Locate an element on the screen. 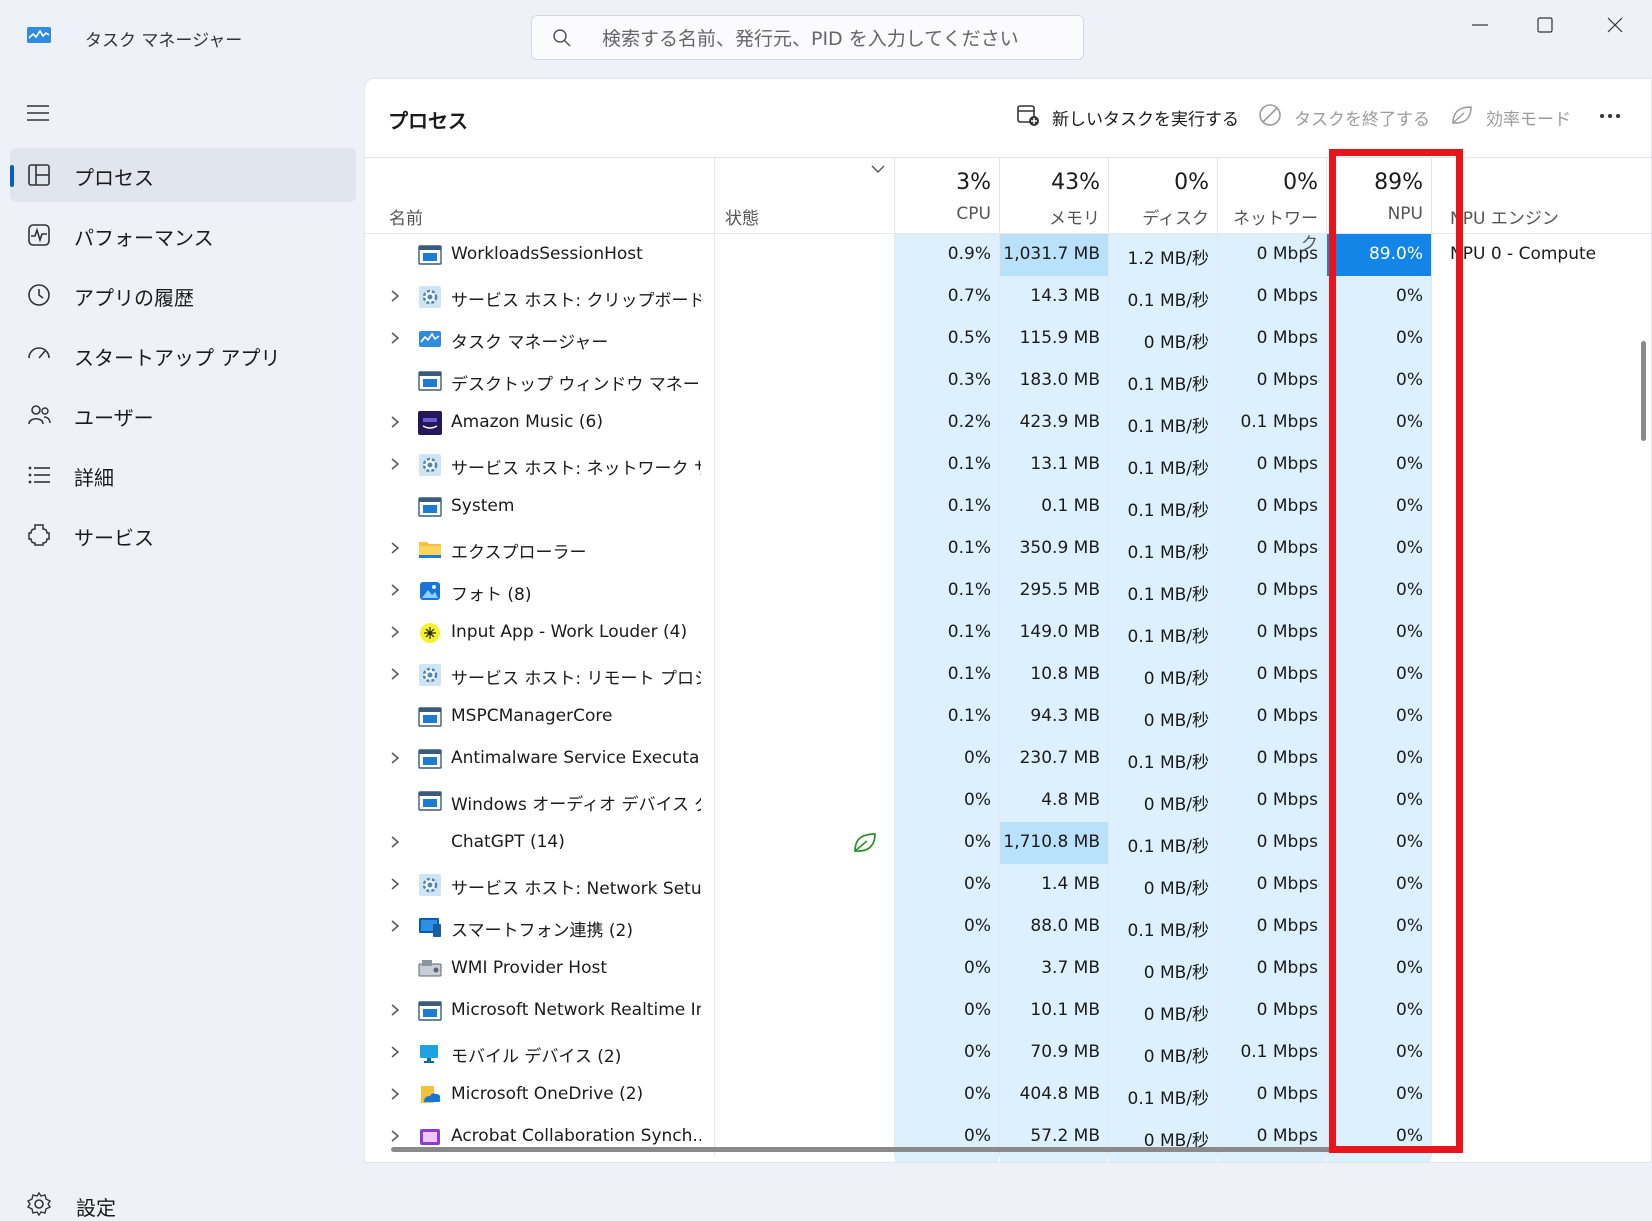 Image resolution: width=1652 pixels, height=1221 pixels. block-icon is located at coordinates (1270, 115).